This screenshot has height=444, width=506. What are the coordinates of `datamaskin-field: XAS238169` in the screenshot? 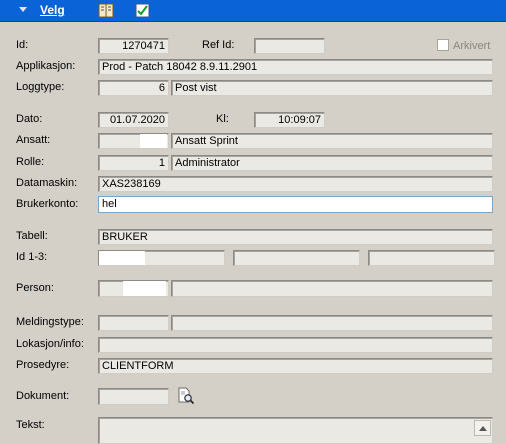 It's located at (295, 184).